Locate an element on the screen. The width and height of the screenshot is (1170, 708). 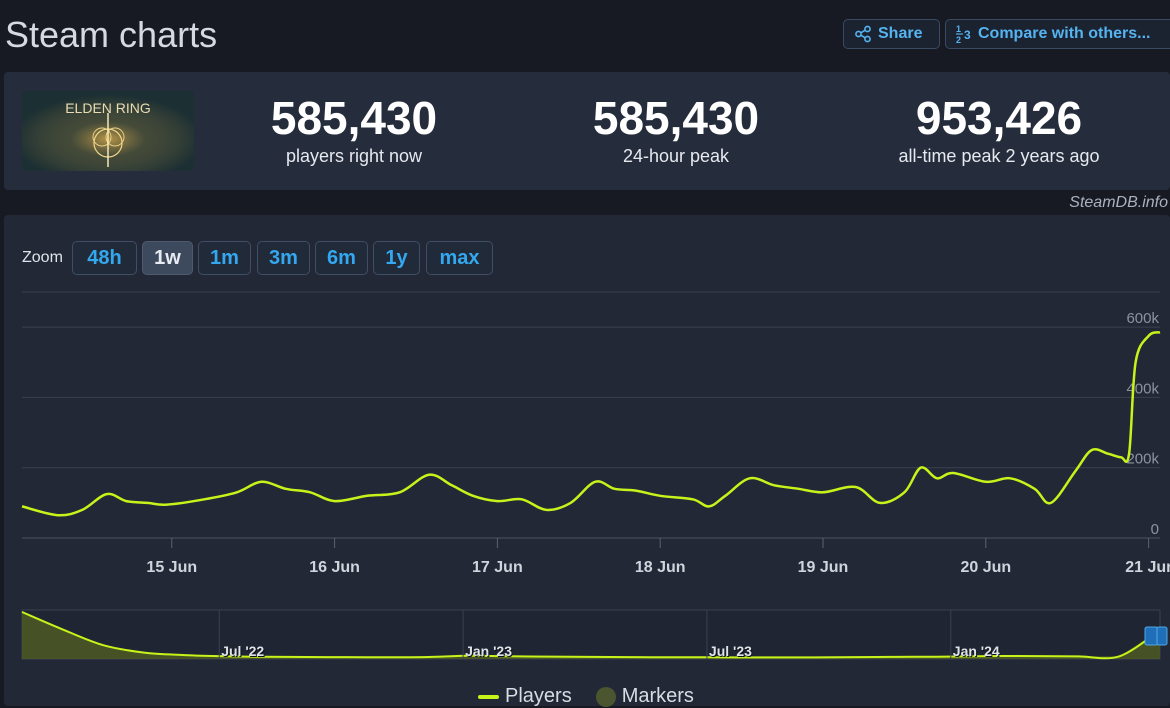
zoom-1y-button: 1y is located at coordinates (396, 258).